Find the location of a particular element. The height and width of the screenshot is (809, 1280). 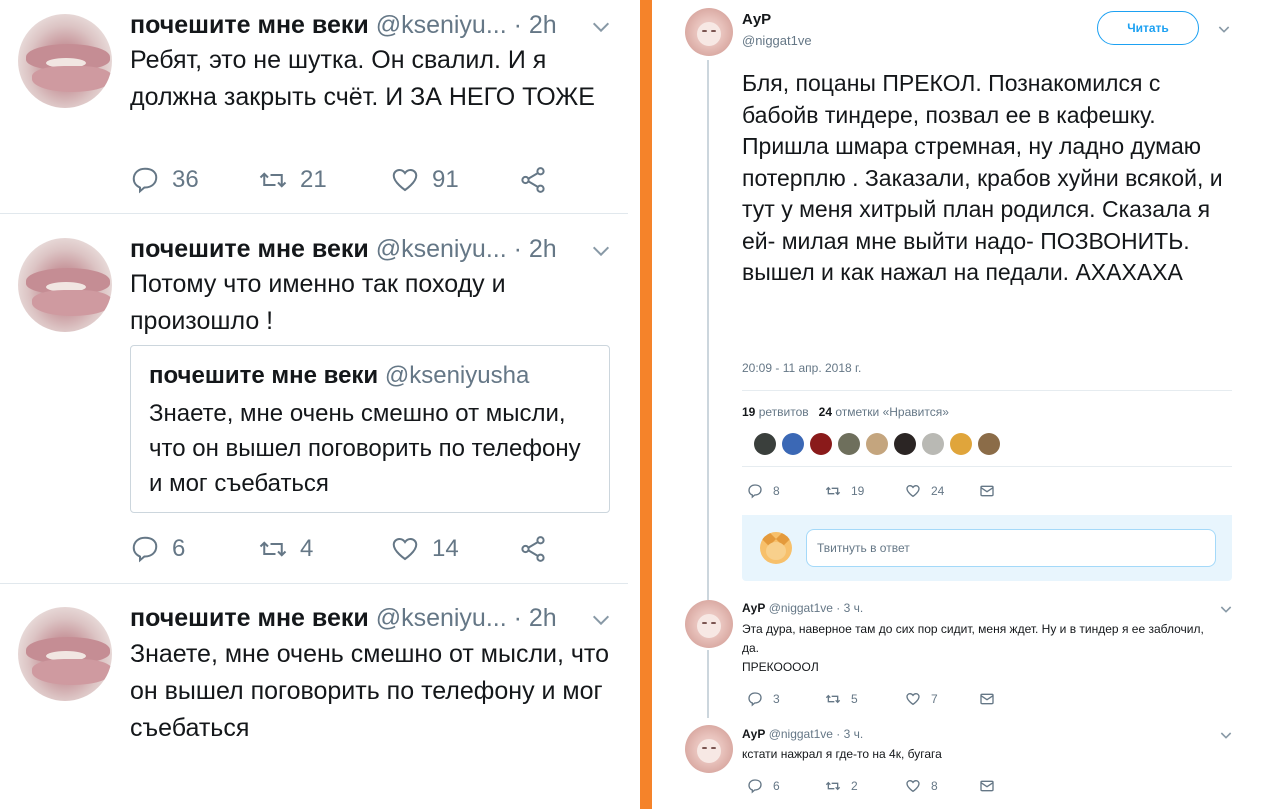

retweet-count: 21 is located at coordinates (313, 179).